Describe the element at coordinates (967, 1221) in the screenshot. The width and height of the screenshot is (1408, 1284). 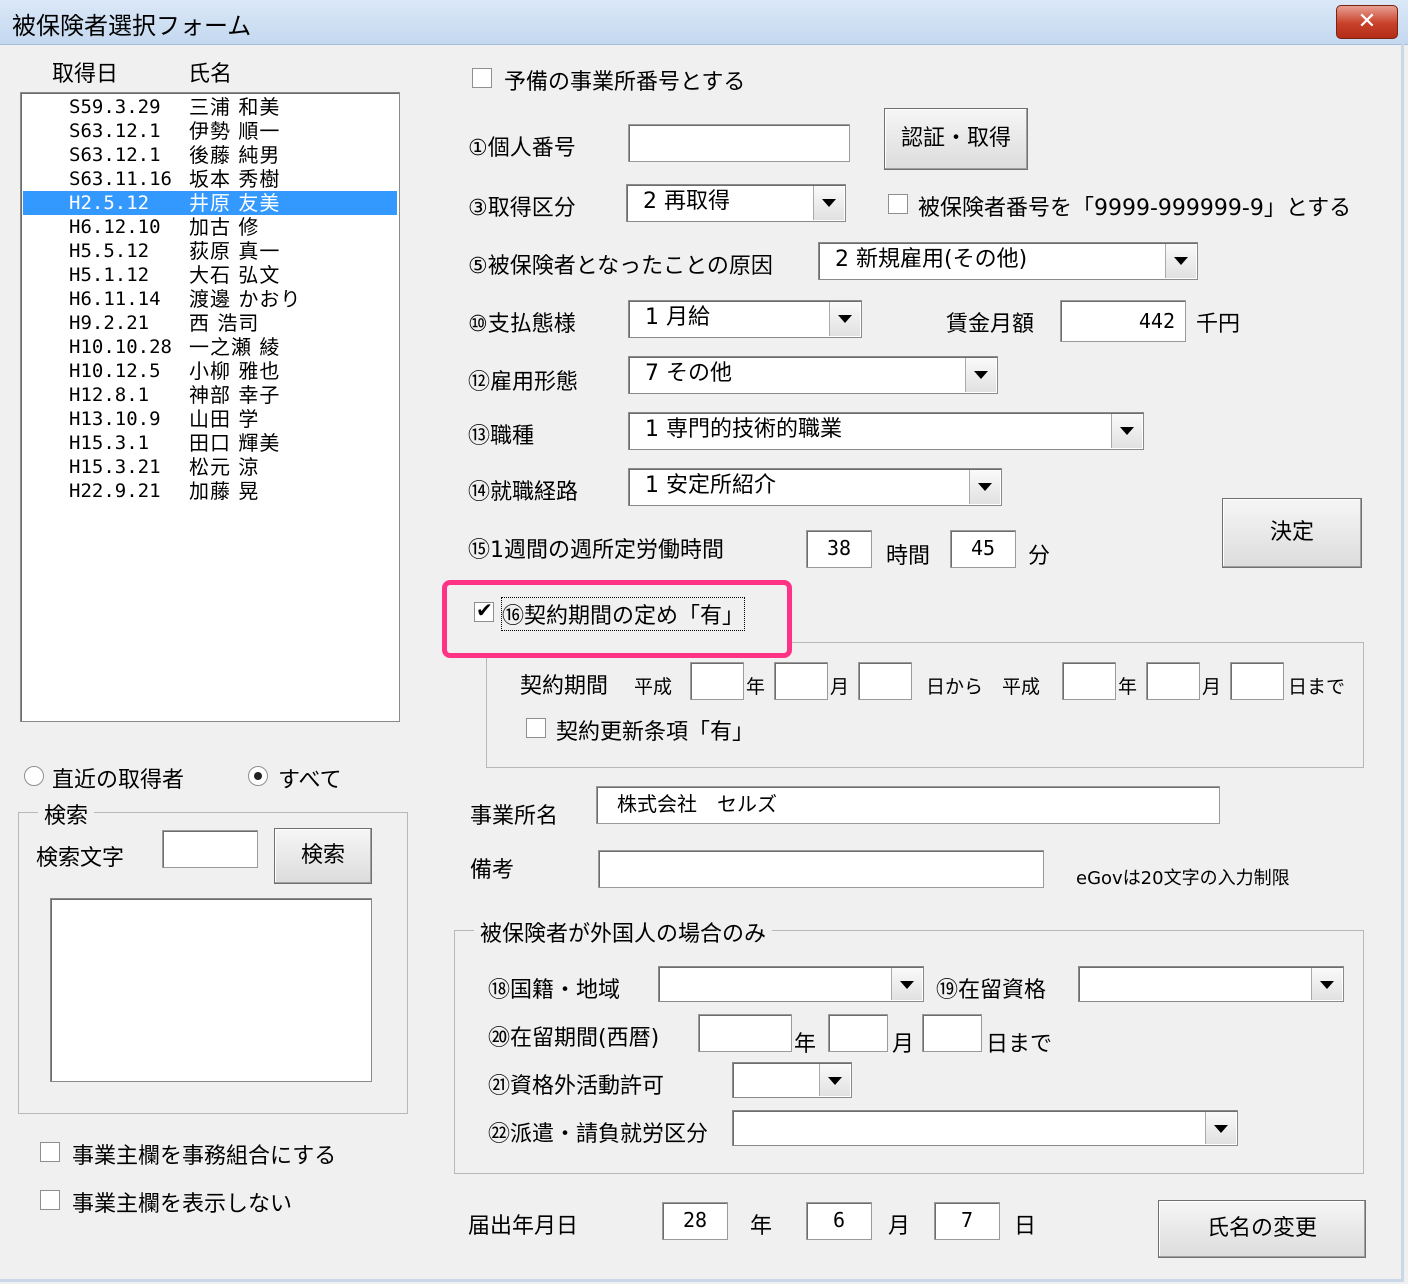
I see `filing-day-input: 7` at that location.